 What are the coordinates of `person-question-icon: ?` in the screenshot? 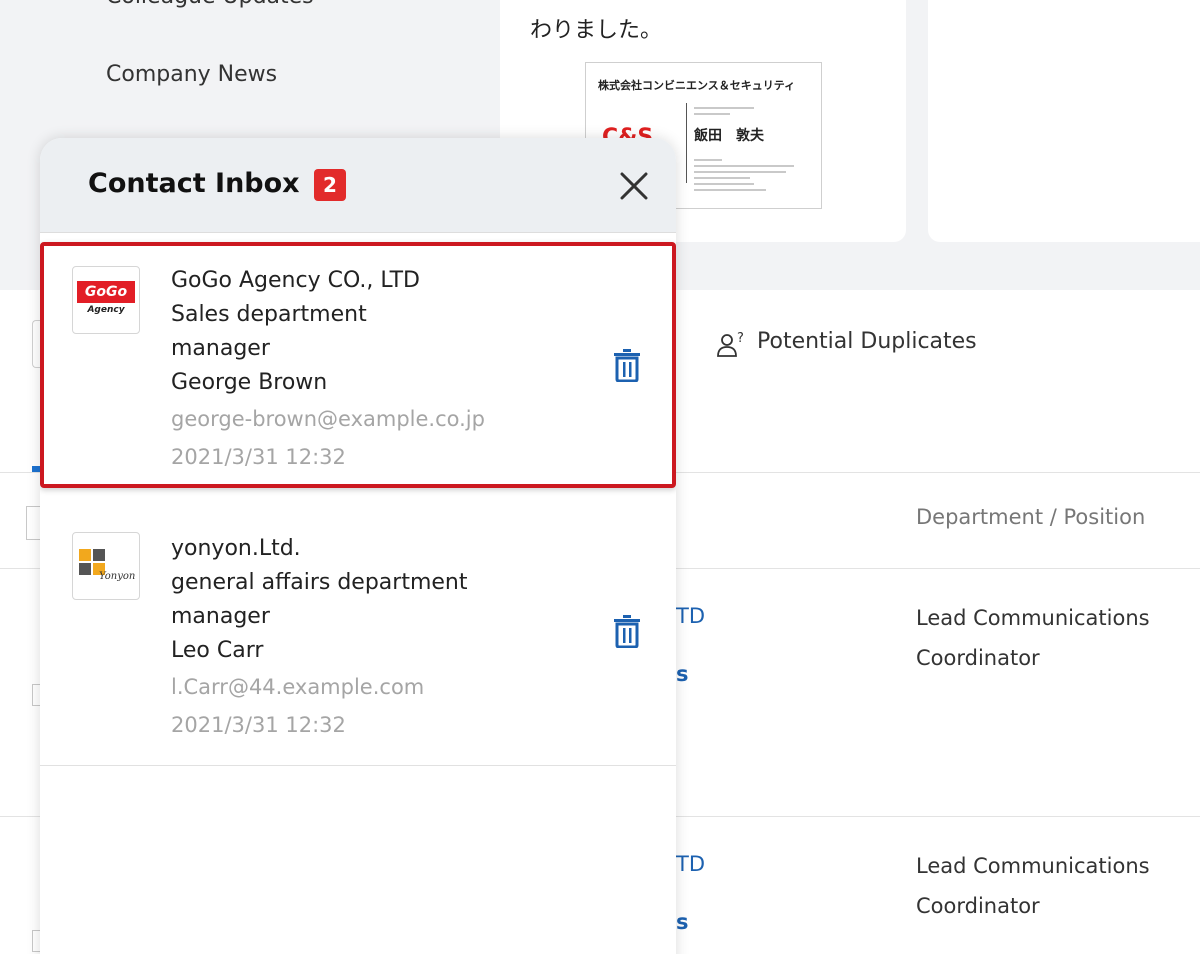 It's located at (730, 344).